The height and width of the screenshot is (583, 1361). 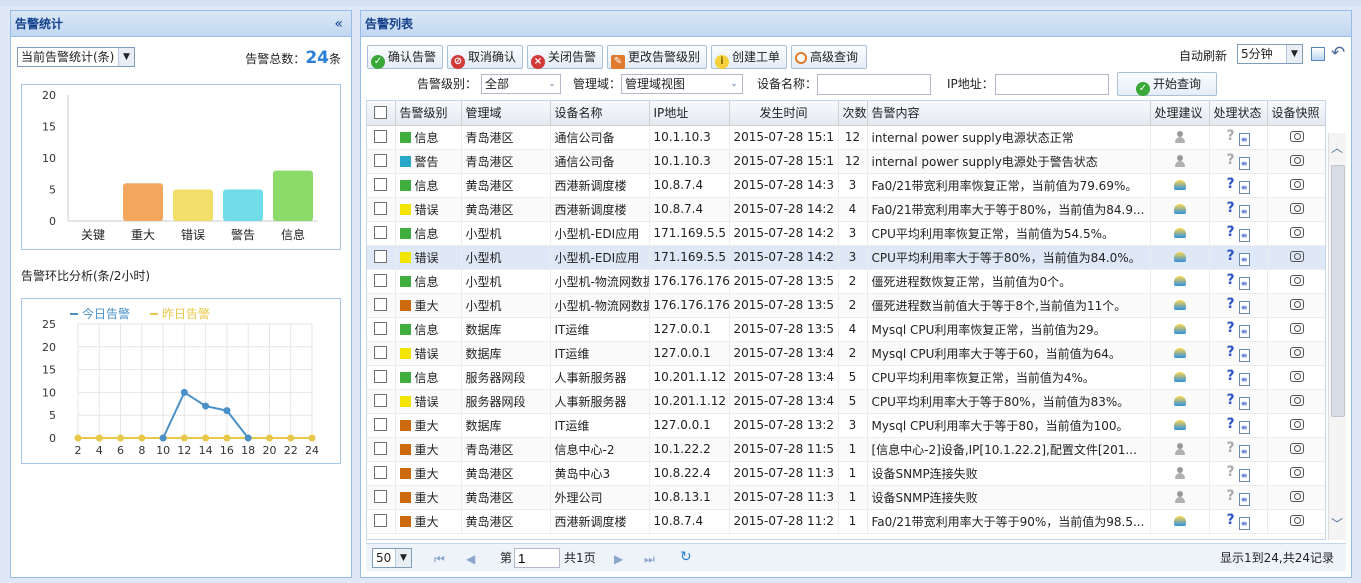 What do you see at coordinates (1337, 523) in the screenshot?
I see `scroll-down-icon: ﹀` at bounding box center [1337, 523].